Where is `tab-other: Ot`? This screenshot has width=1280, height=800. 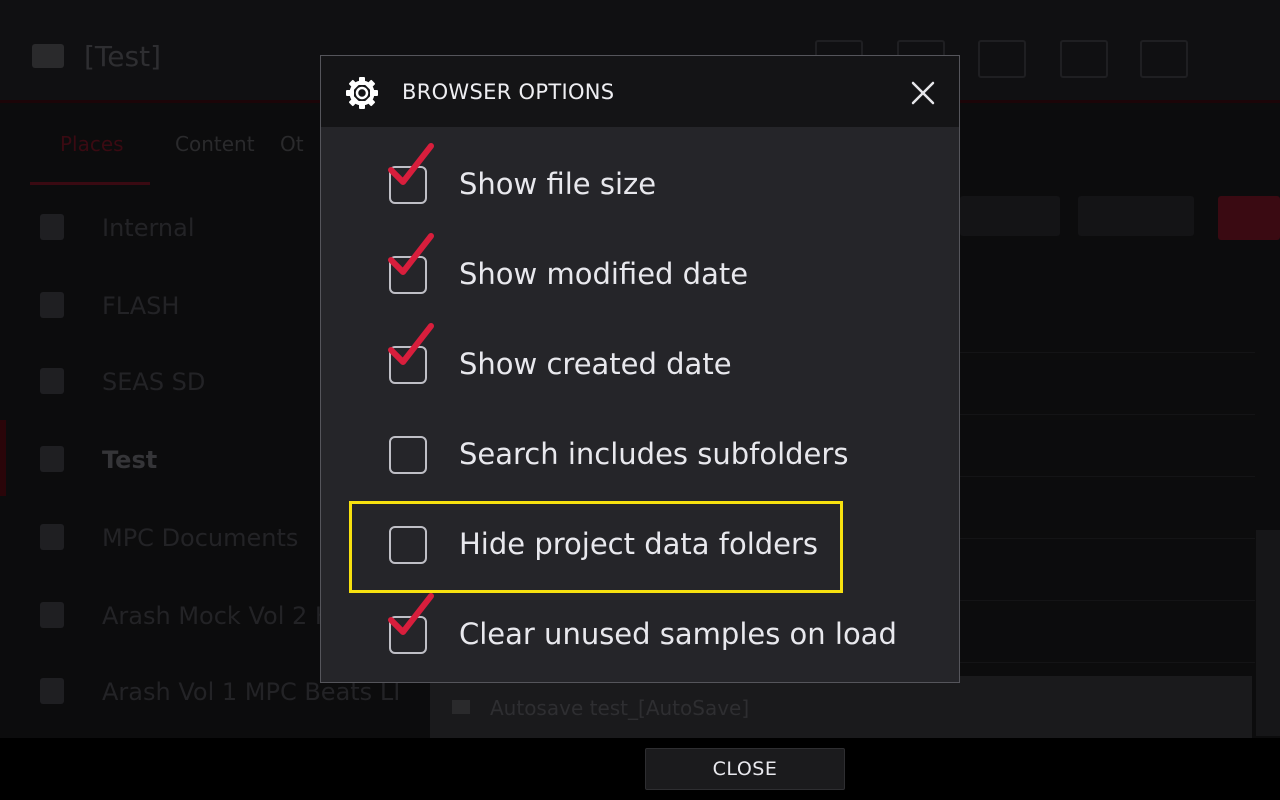 tab-other: Ot is located at coordinates (292, 144).